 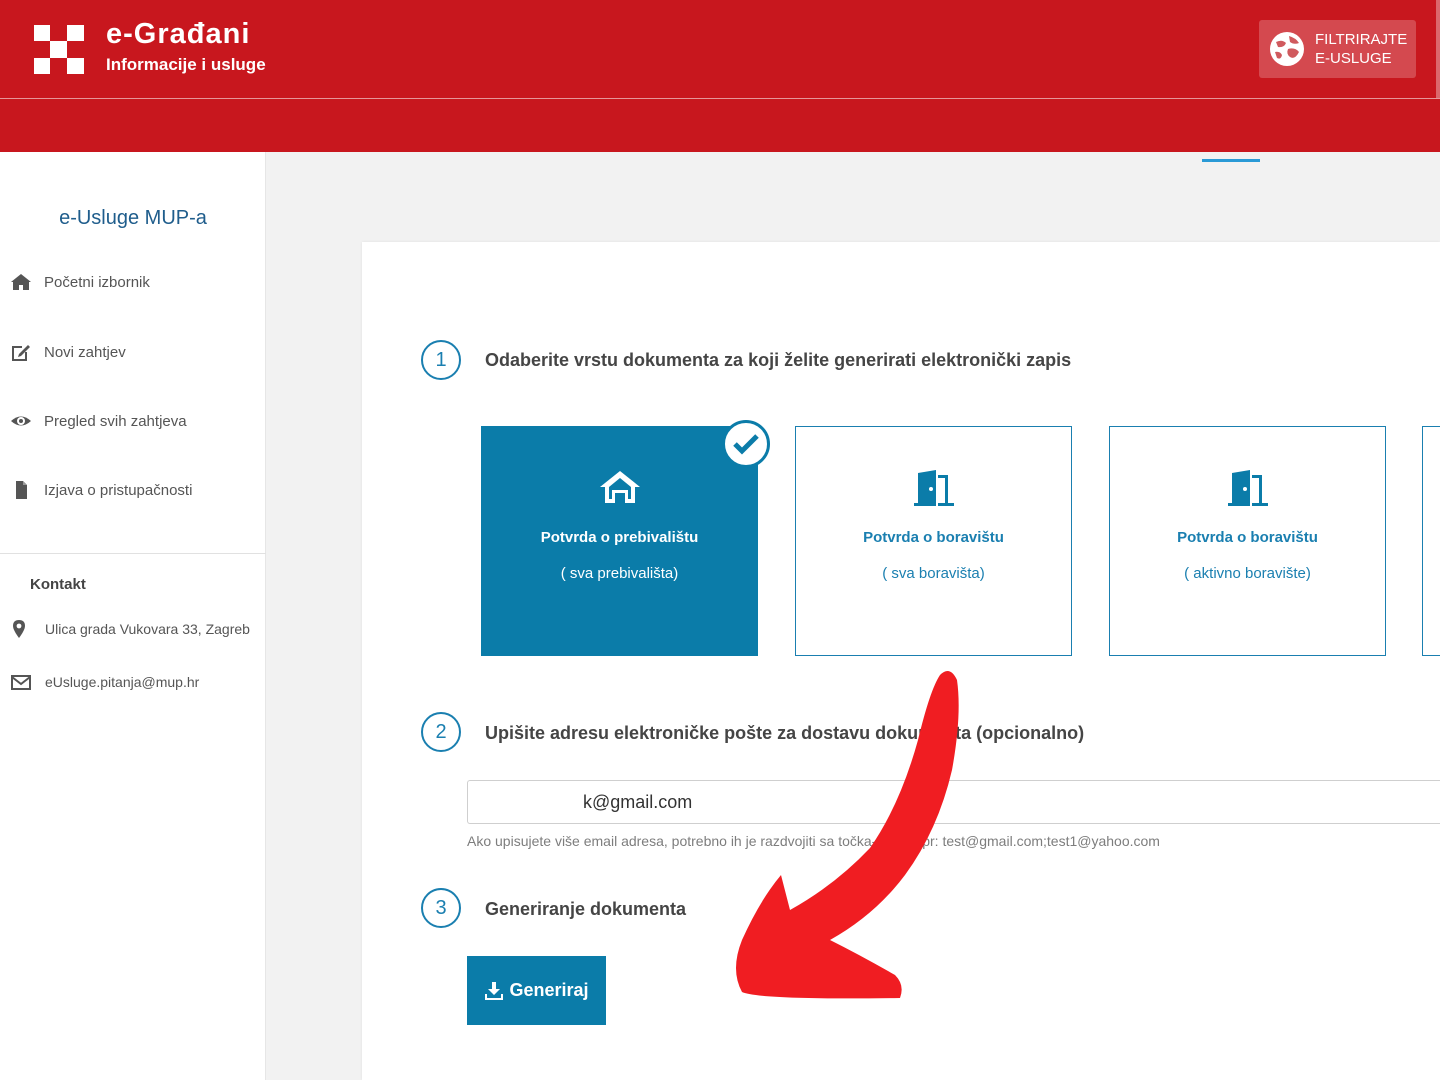 What do you see at coordinates (85, 352) in the screenshot?
I see `sidebar-item-label: Novi zahtjev` at bounding box center [85, 352].